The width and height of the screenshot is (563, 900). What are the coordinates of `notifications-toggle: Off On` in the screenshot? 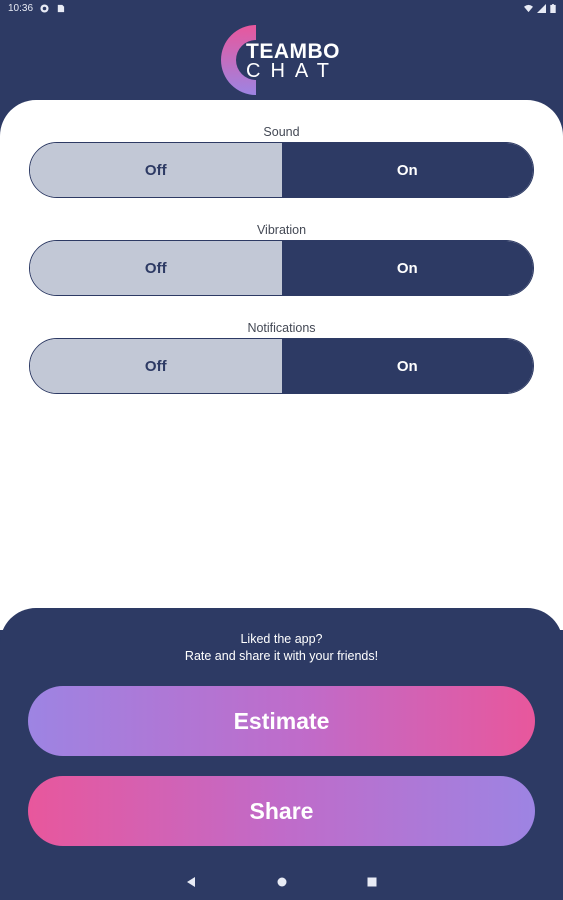 It's located at (281, 366).